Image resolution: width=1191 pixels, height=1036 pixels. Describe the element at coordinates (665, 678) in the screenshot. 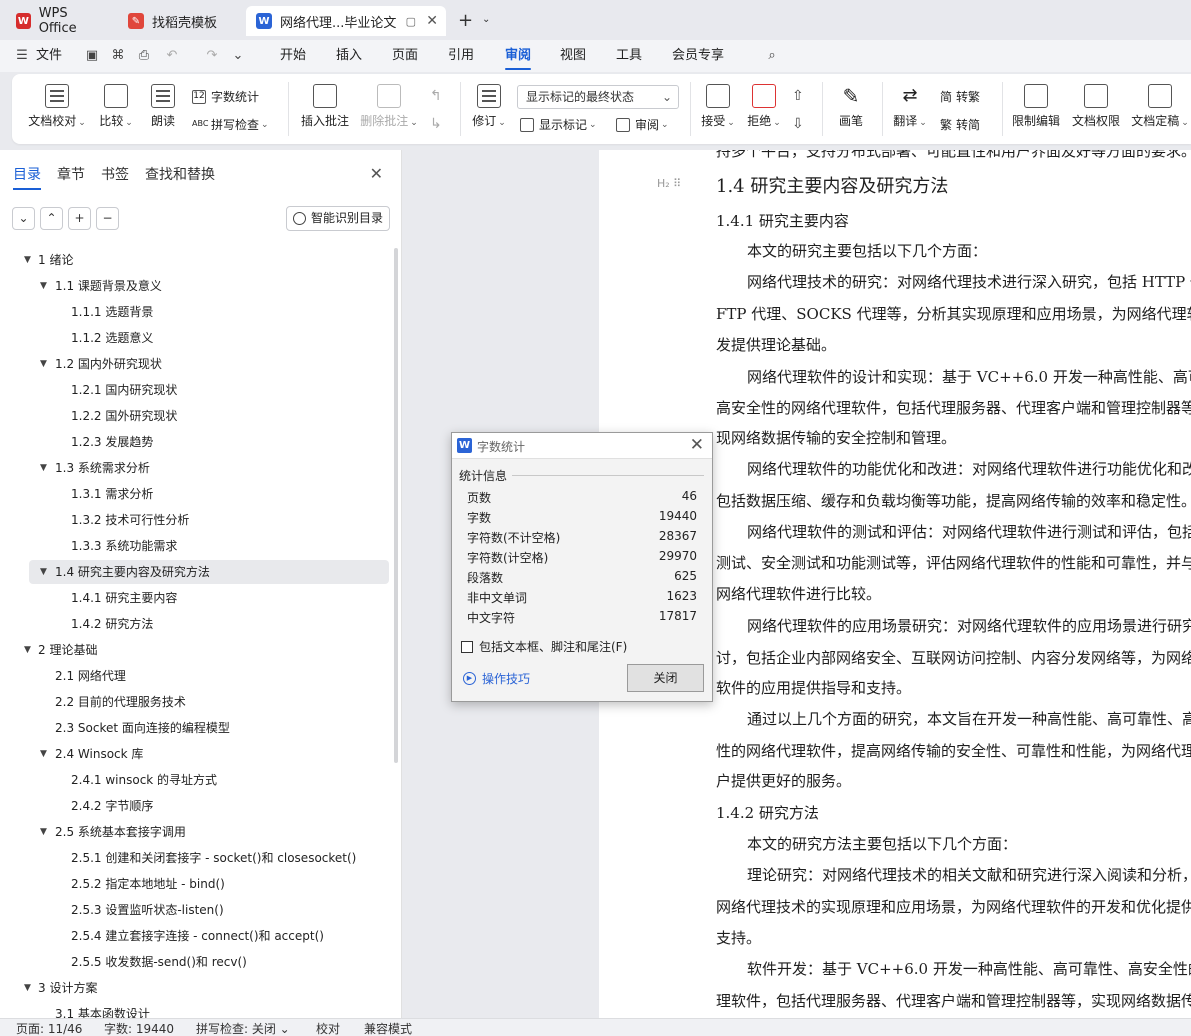

I see `close-button: 关闭` at that location.